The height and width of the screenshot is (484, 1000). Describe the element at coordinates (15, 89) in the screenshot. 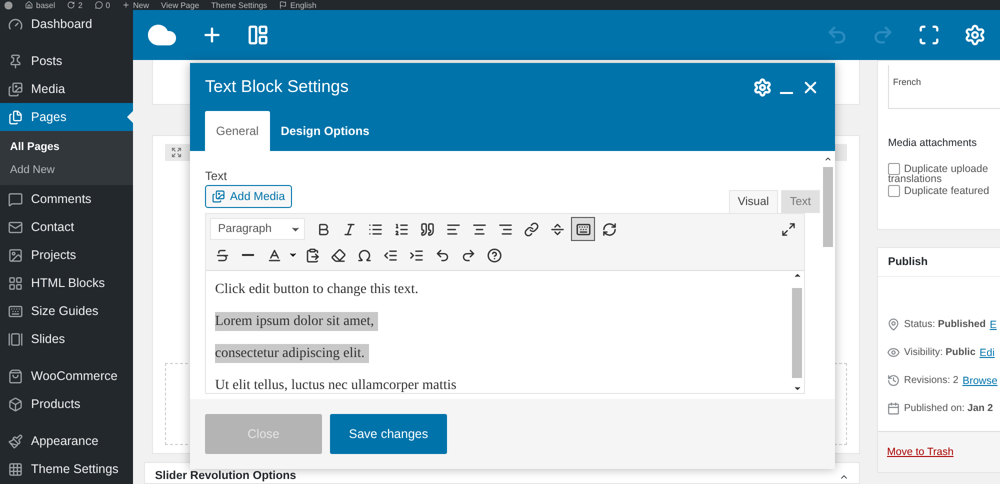

I see `images-icon` at that location.